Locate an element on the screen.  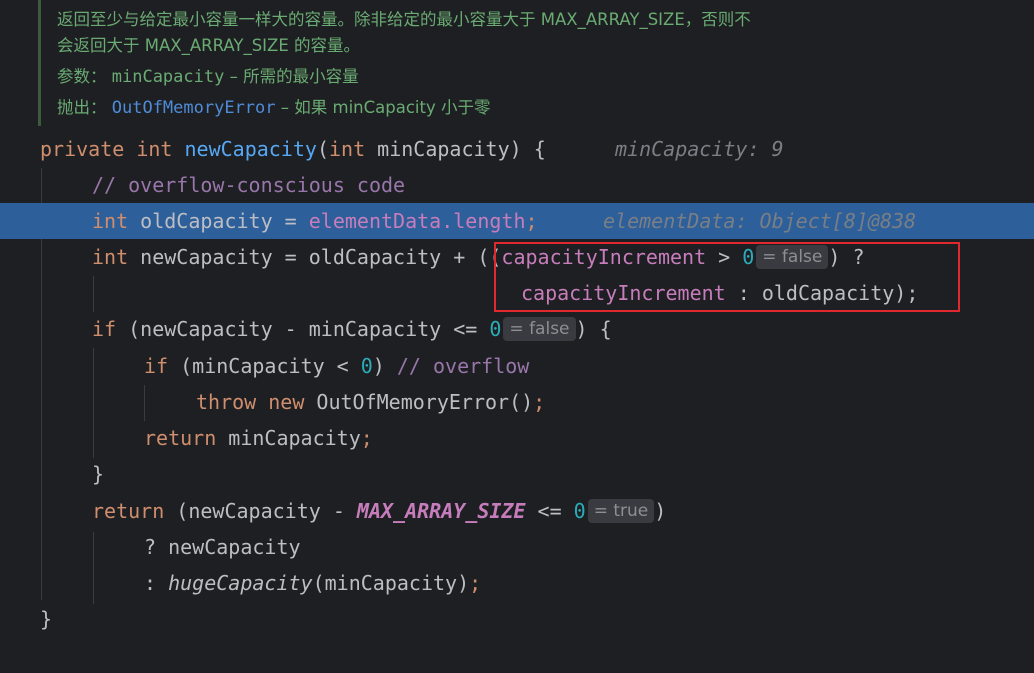
javadoc-params: 参数： minCapacity – 所需的最小容量 is located at coordinates (208, 75).